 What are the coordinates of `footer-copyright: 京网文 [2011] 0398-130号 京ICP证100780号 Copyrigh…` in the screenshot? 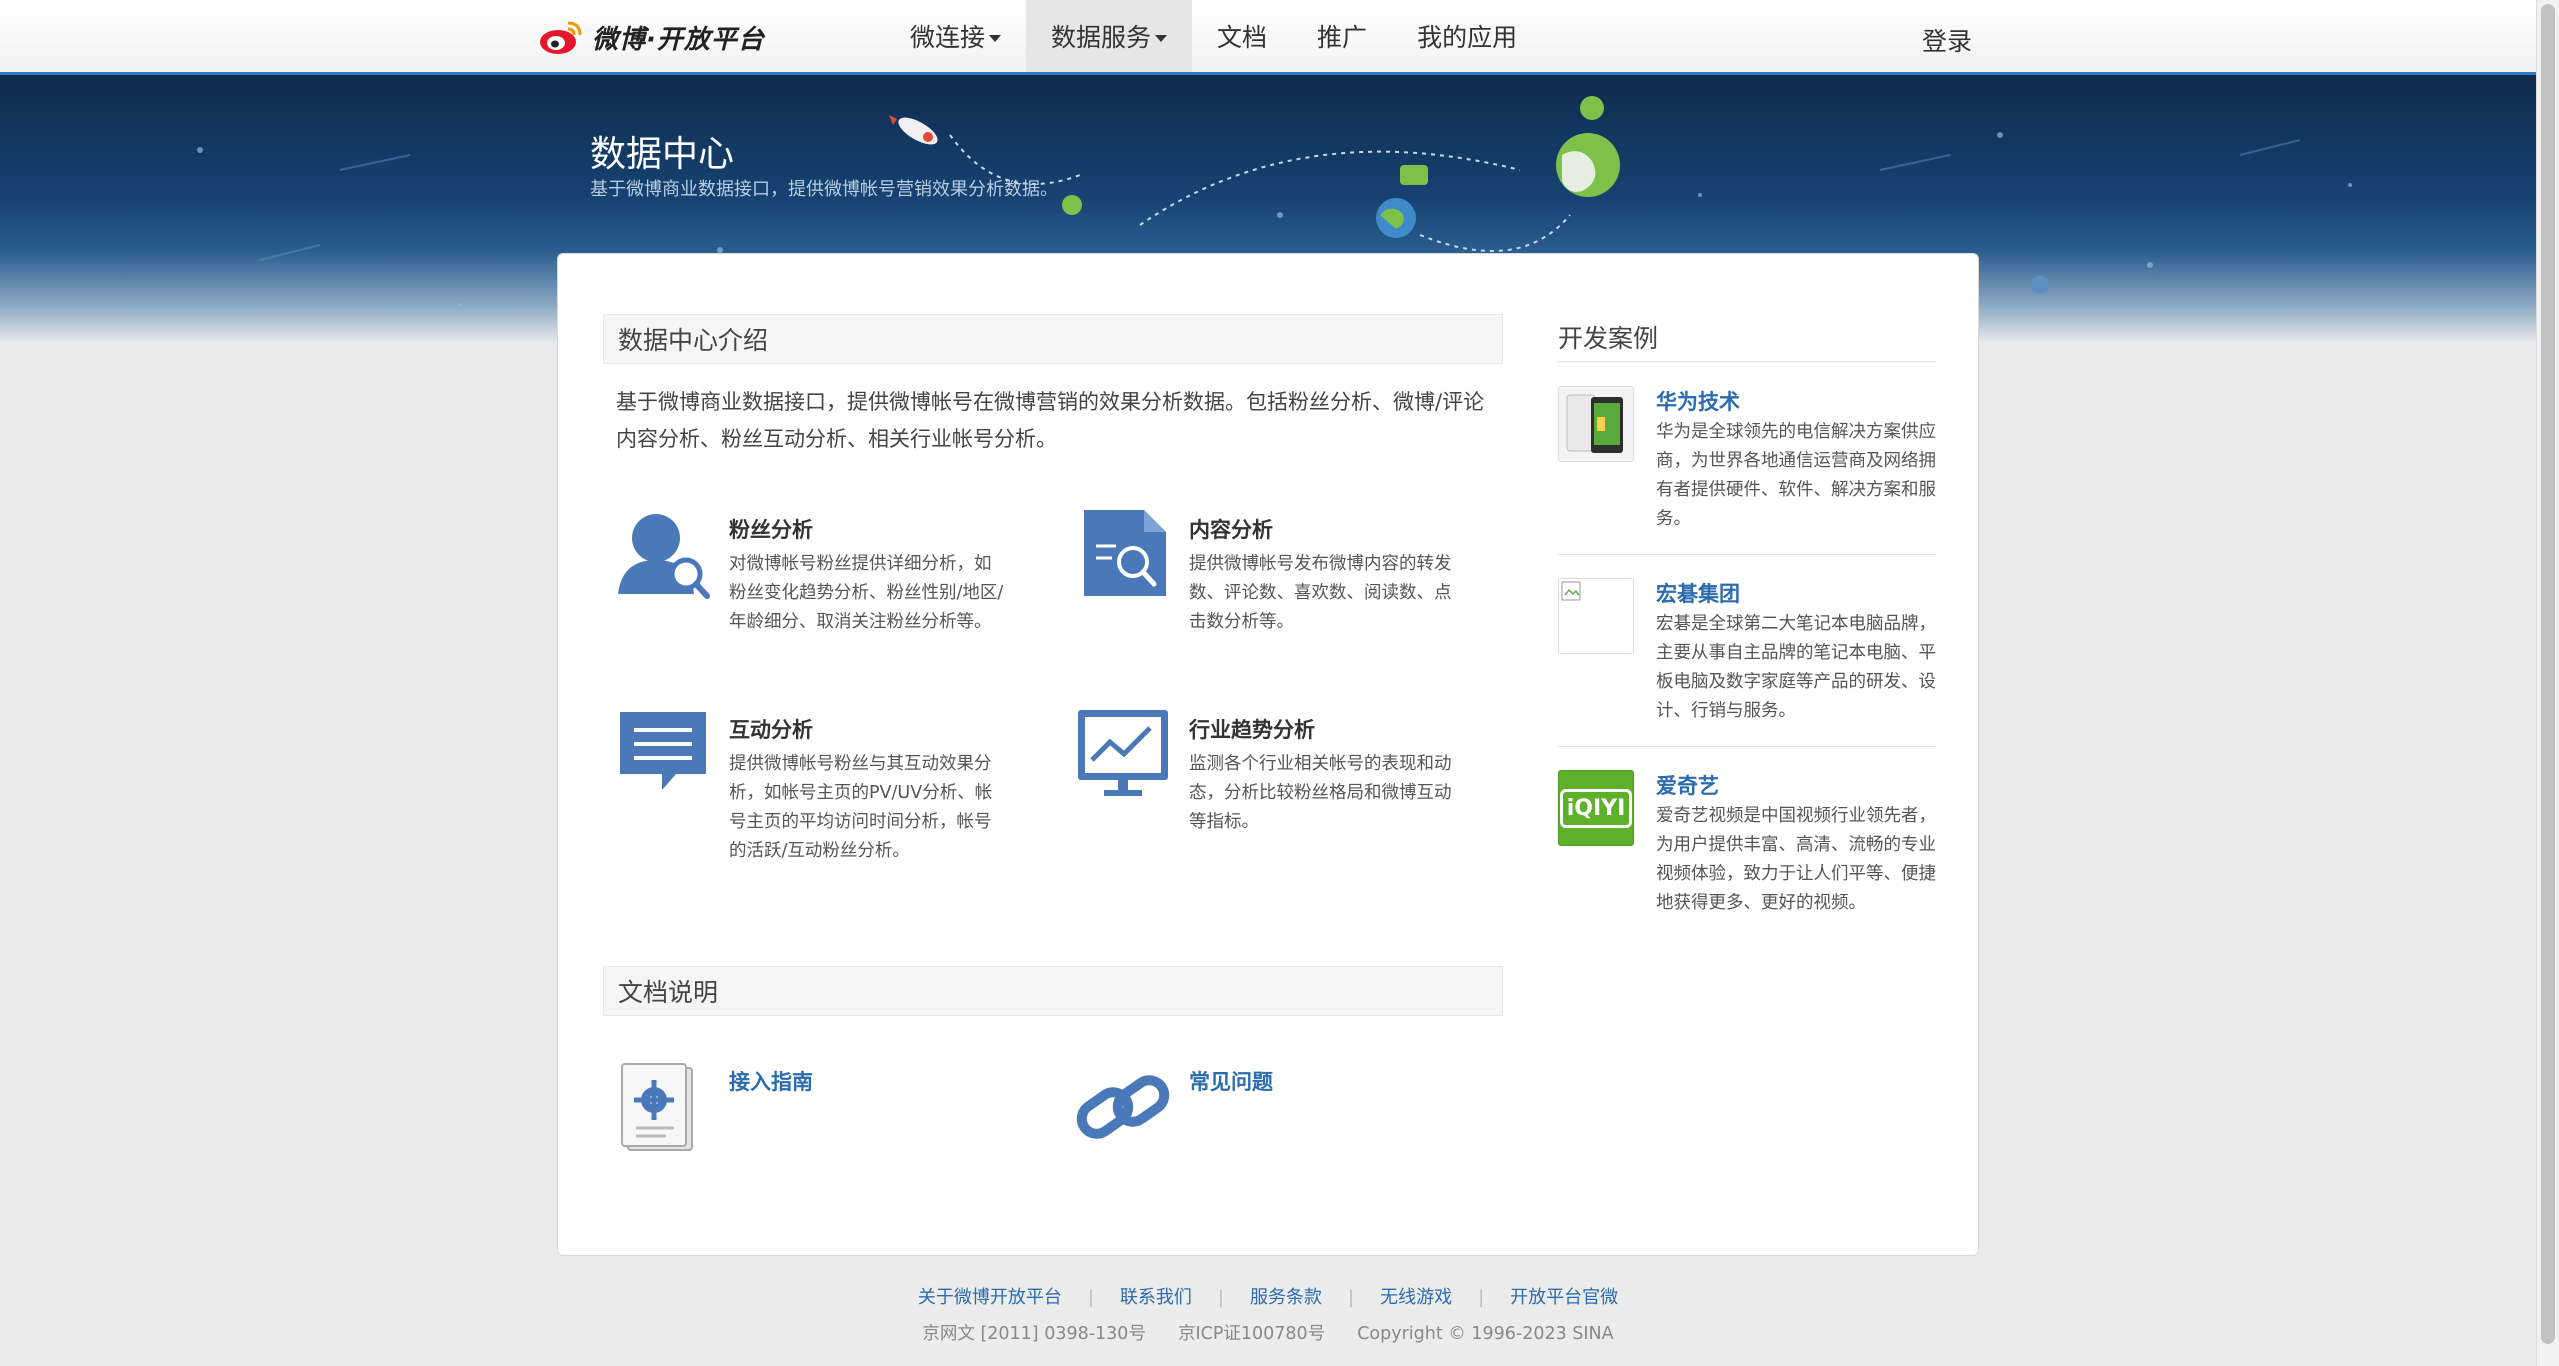 It's located at (1268, 1332).